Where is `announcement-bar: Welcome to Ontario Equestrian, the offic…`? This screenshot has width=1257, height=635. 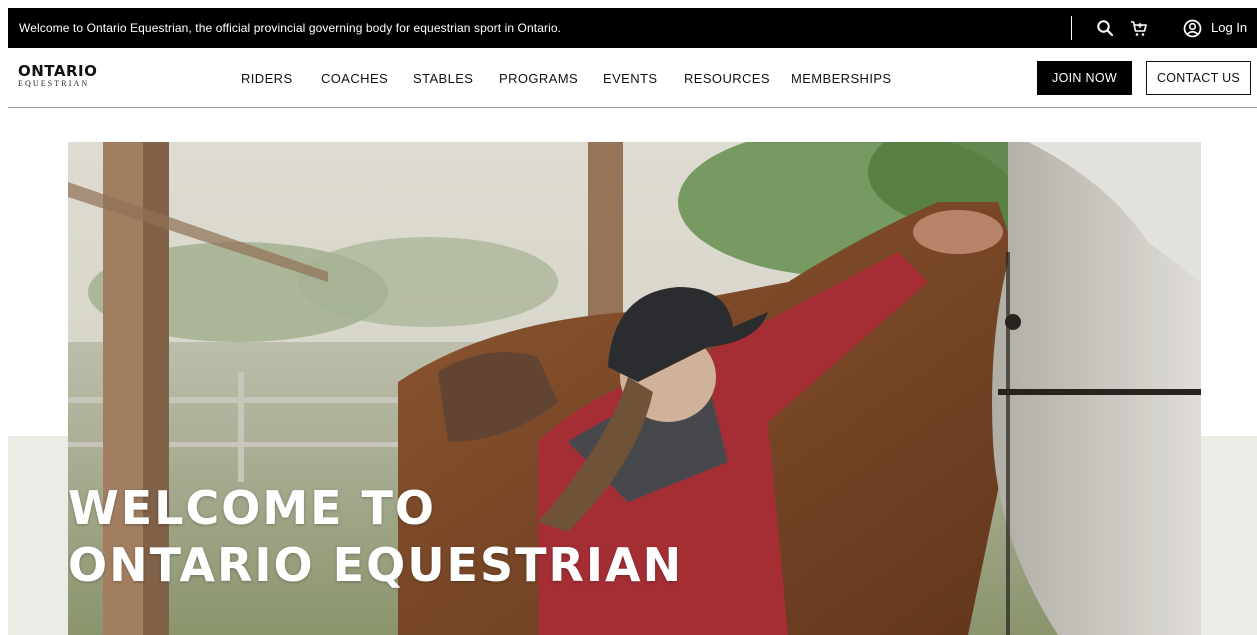 announcement-bar: Welcome to Ontario Equestrian, the offic… is located at coordinates (632, 28).